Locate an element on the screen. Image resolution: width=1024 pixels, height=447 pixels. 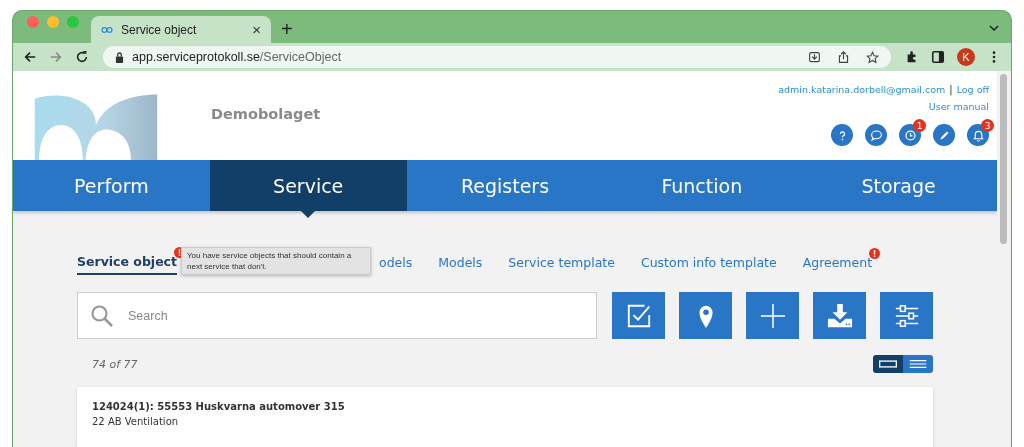
checkbox-icon is located at coordinates (638, 315).